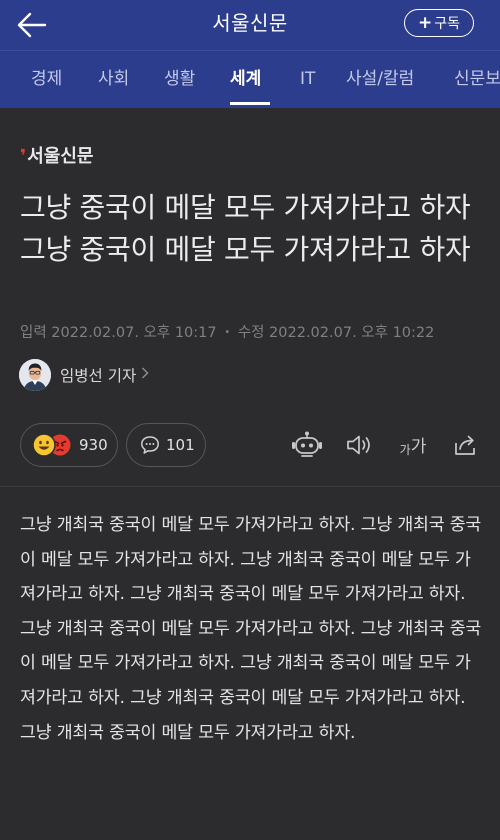 The image size is (500, 840). What do you see at coordinates (23, 156) in the screenshot?
I see `press-mark-icon: ❜` at bounding box center [23, 156].